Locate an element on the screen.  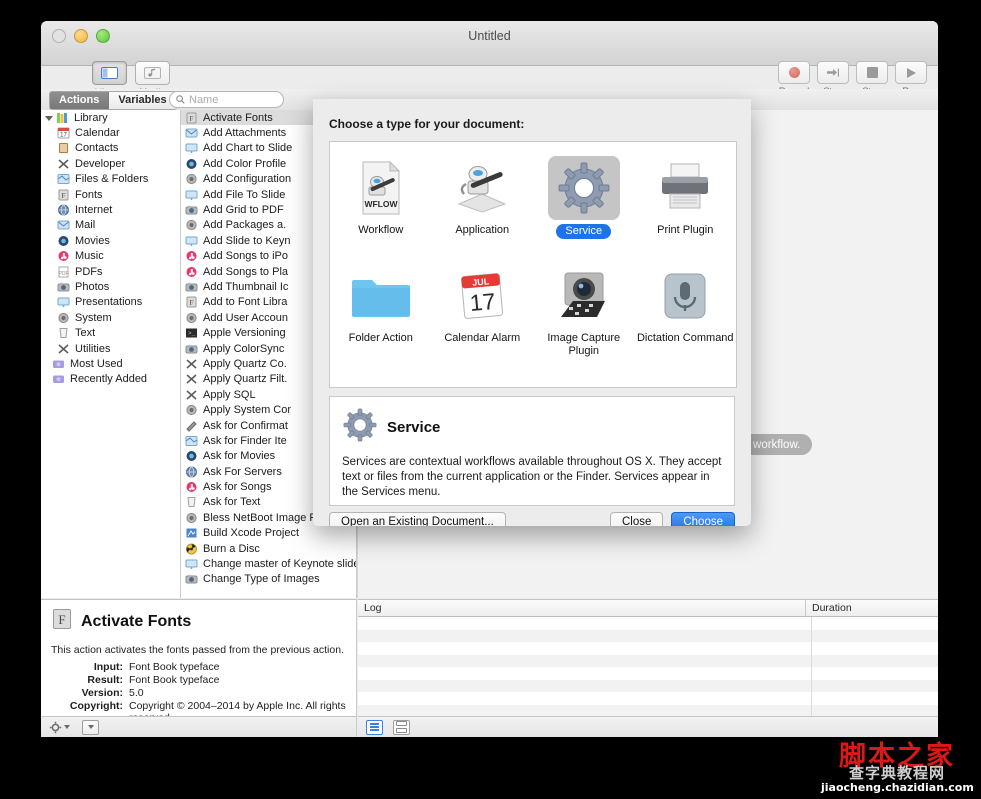
gear-menu-button is located at coordinates (59, 727).